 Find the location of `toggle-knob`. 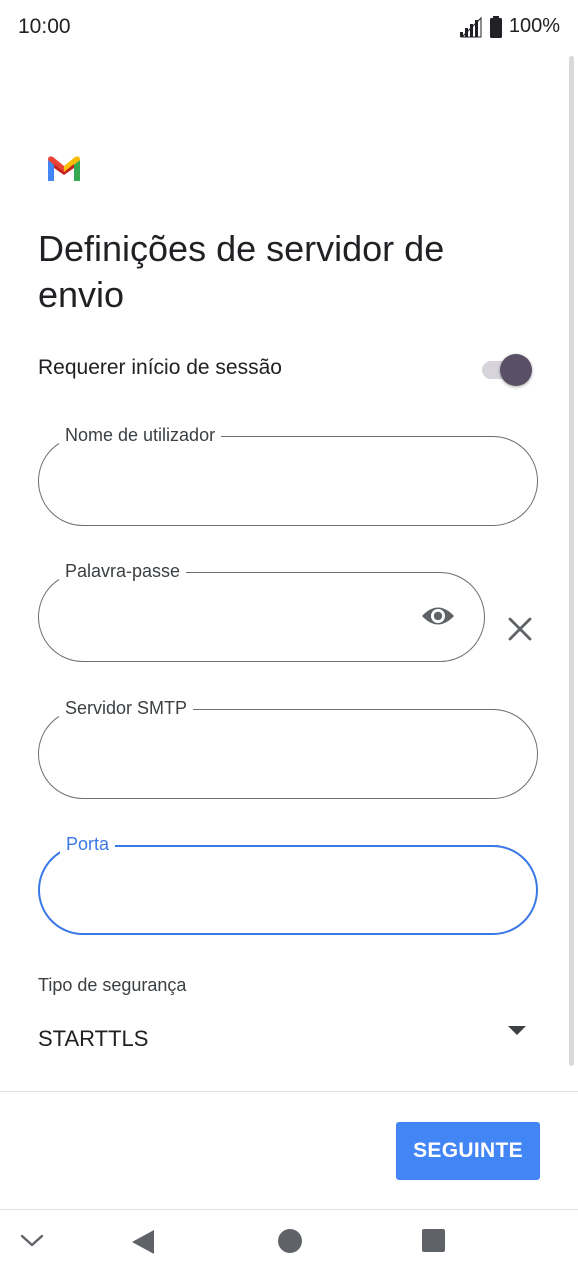

toggle-knob is located at coordinates (516, 370).